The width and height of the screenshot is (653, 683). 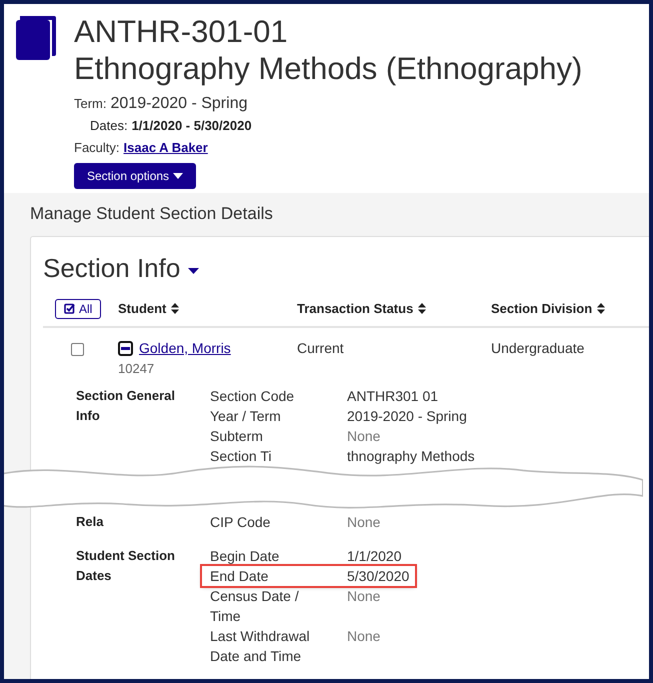 What do you see at coordinates (328, 69) in the screenshot?
I see `course-title: Ethnography Methods (Ethnography)` at bounding box center [328, 69].